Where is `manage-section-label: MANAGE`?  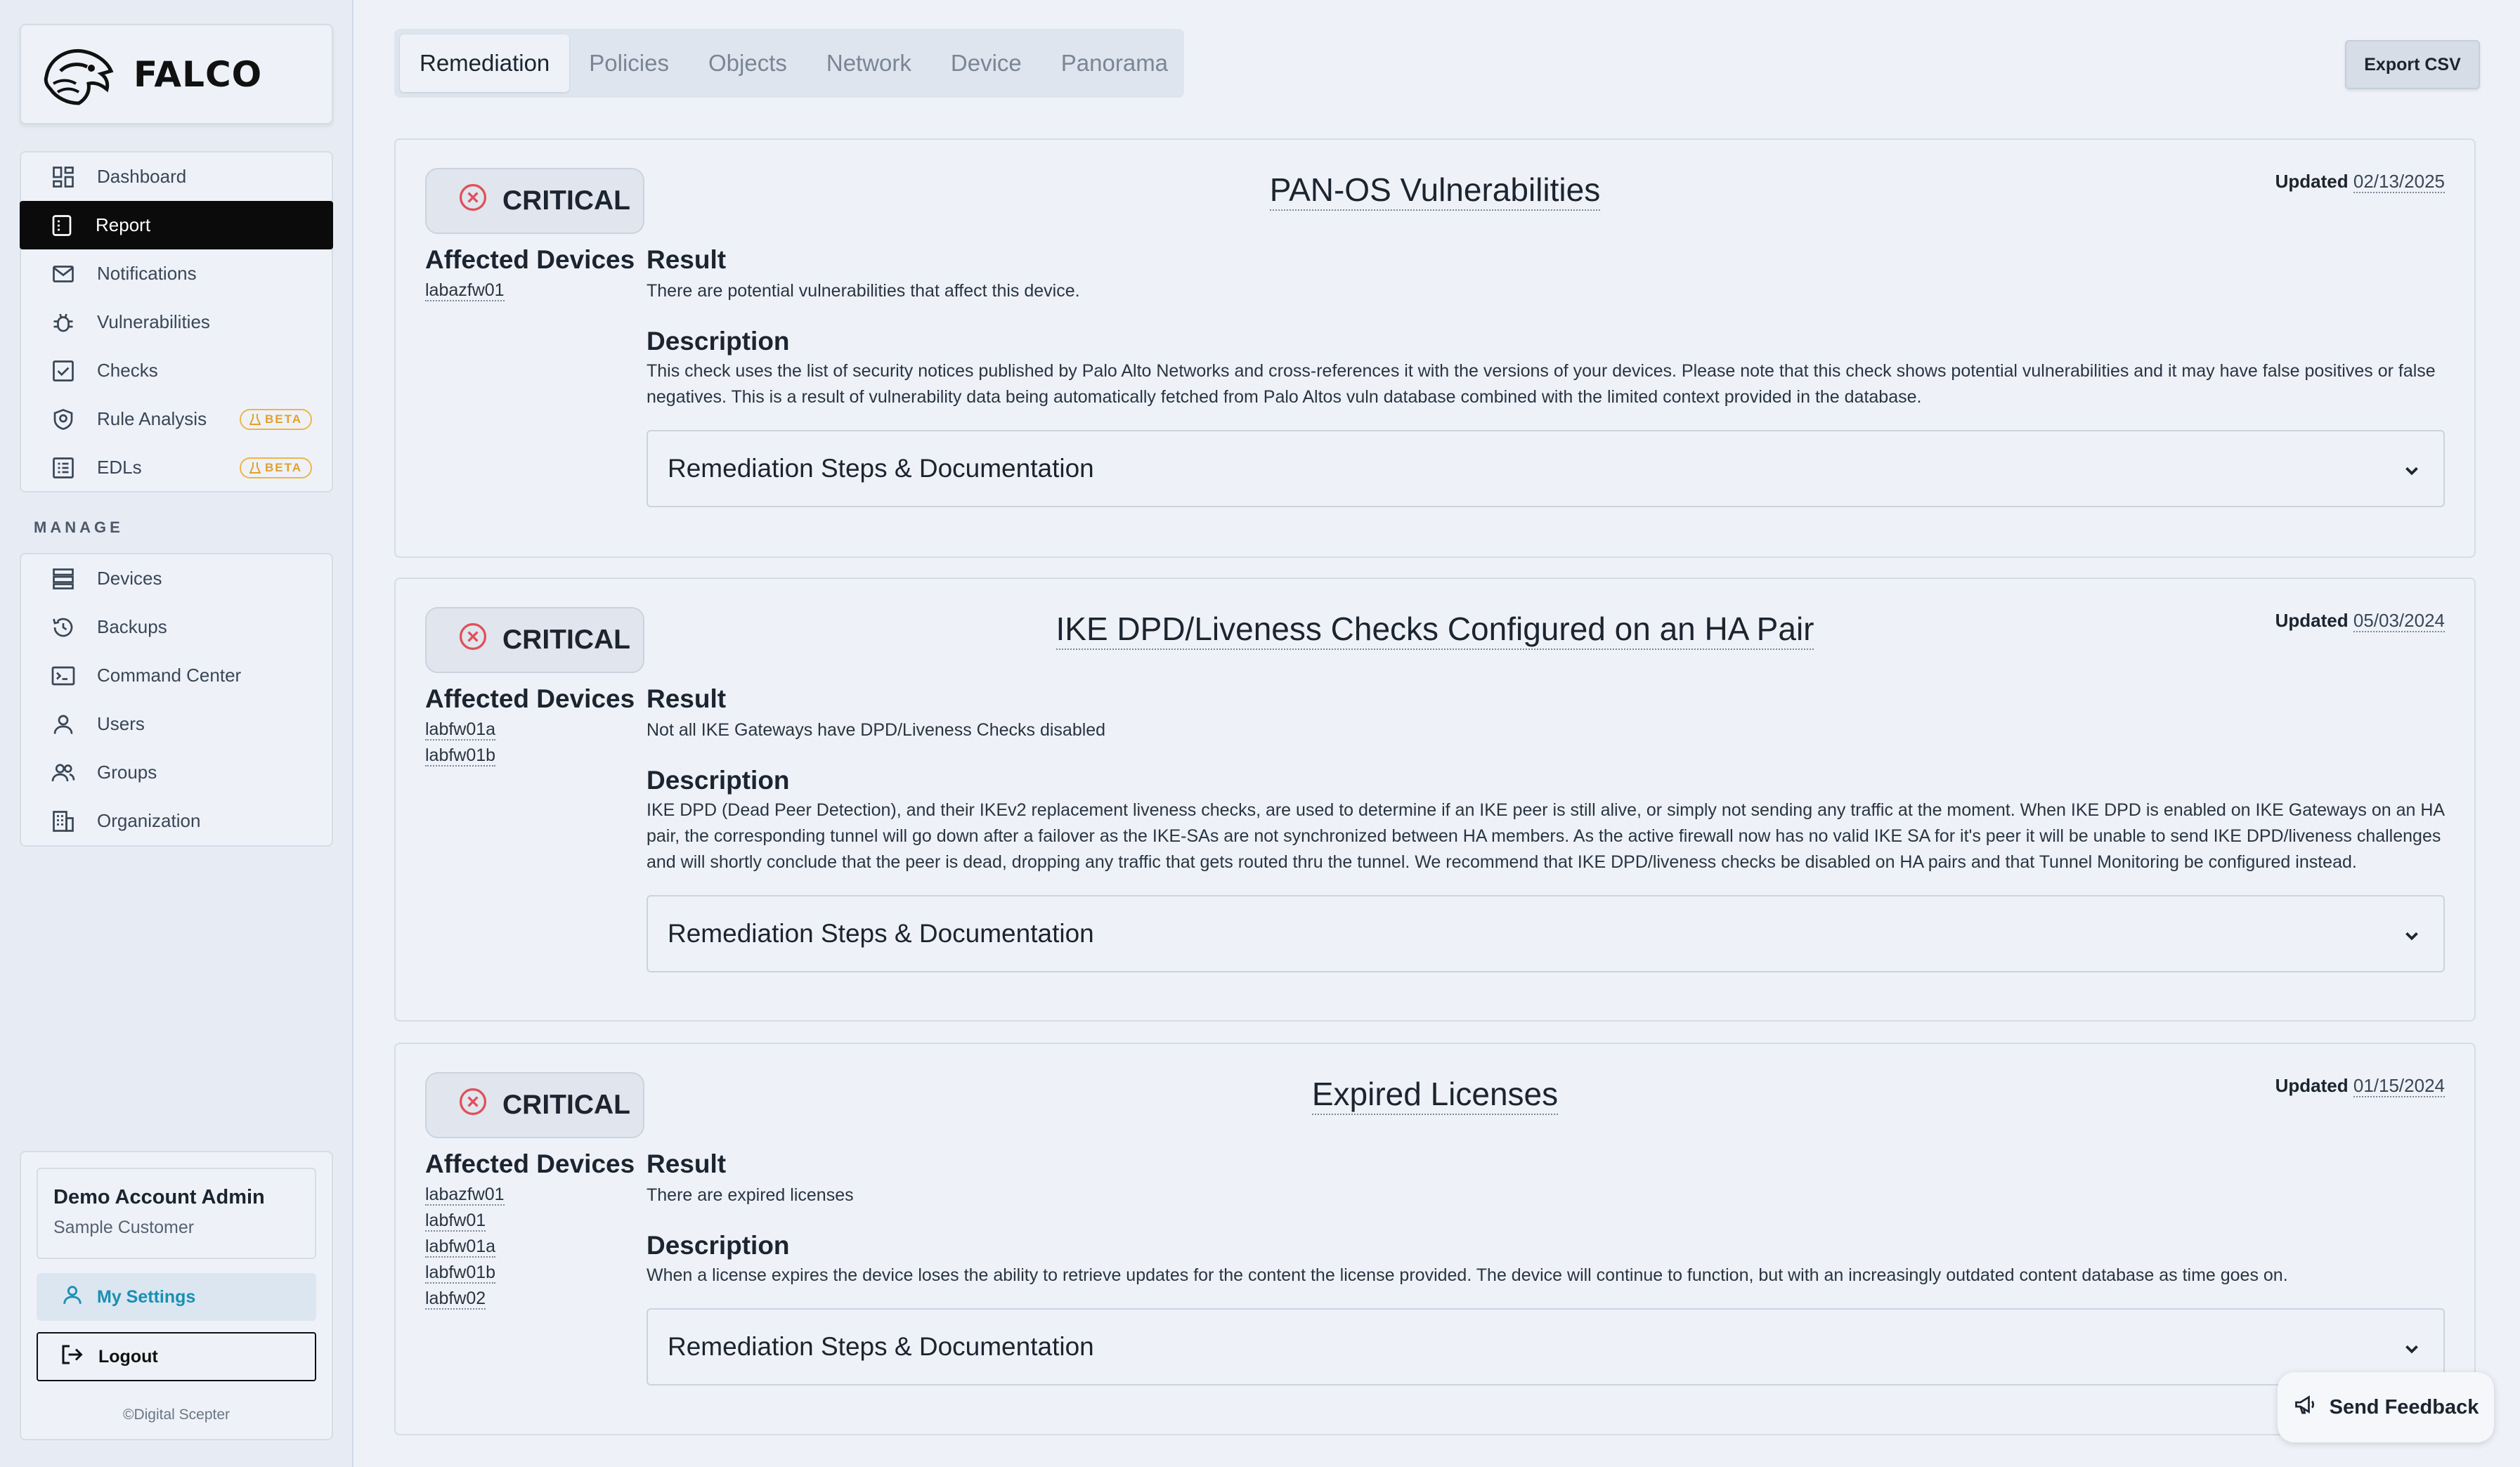
manage-section-label: MANAGE is located at coordinates (79, 527).